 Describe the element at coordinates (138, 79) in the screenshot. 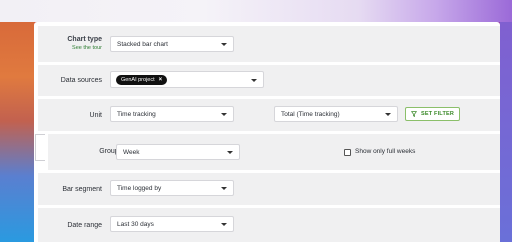

I see `data-source-chip-label: GenAI project` at that location.